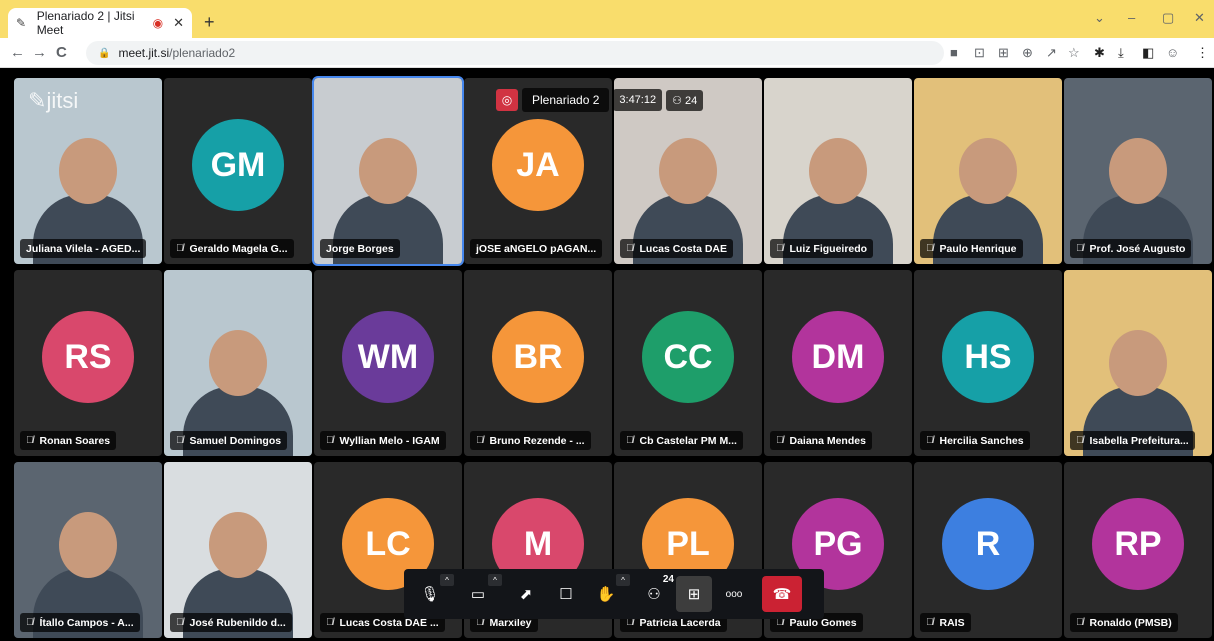 The image size is (1214, 641). What do you see at coordinates (566, 594) in the screenshot?
I see `chat-button: ☐` at bounding box center [566, 594].